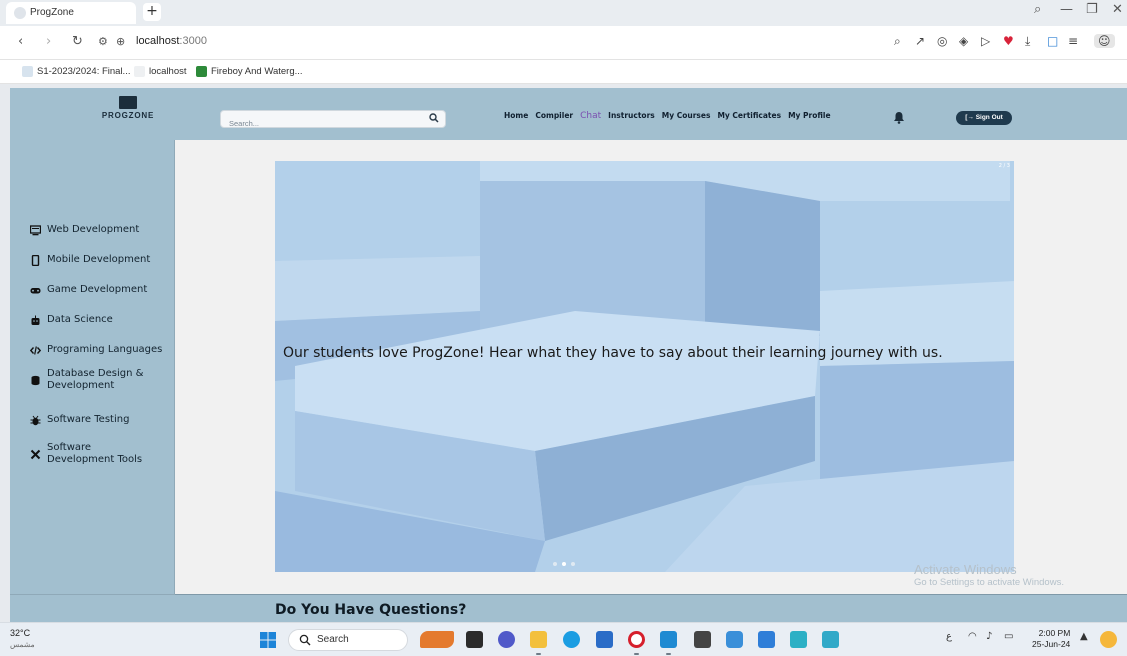  What do you see at coordinates (984, 118) in the screenshot?
I see `sign-out-button: [→ Sign Out` at bounding box center [984, 118].